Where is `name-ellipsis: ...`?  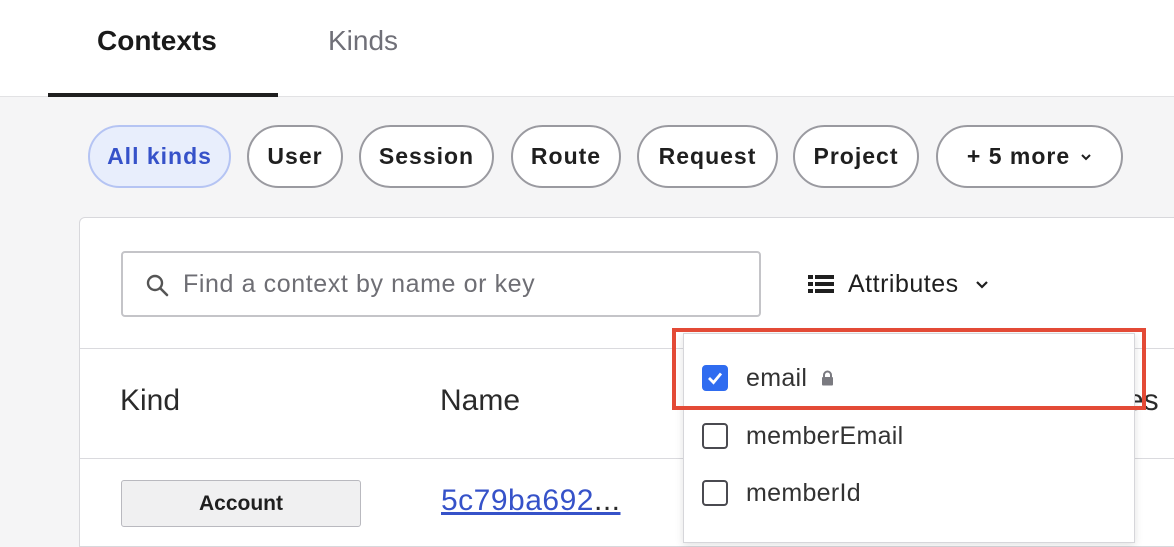
name-ellipsis: ... is located at coordinates (607, 500).